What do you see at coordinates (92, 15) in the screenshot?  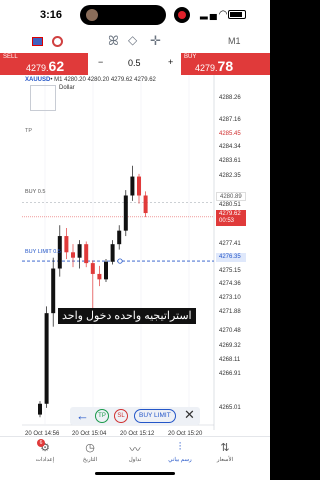 I see `avatar` at bounding box center [92, 15].